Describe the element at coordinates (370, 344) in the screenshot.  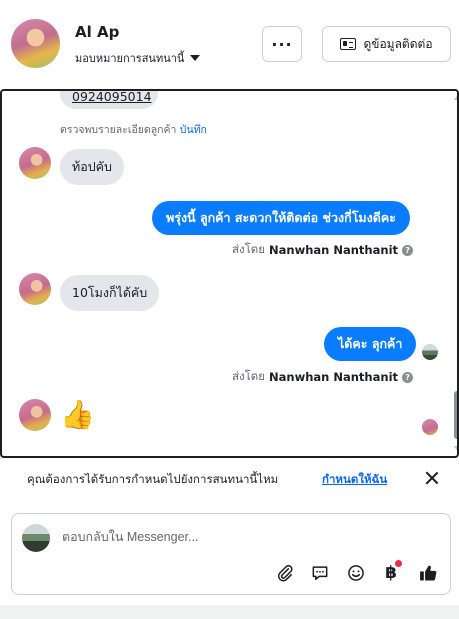
I see `outgoing-message: ได้คะ ลุกค้า` at that location.